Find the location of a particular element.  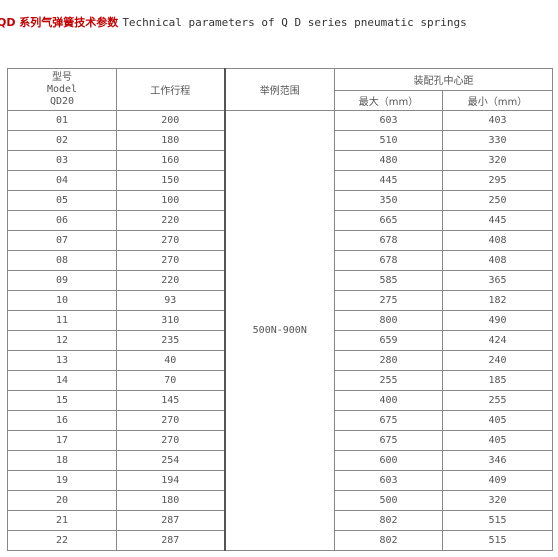

header-min: 最小（mm） is located at coordinates (497, 100).